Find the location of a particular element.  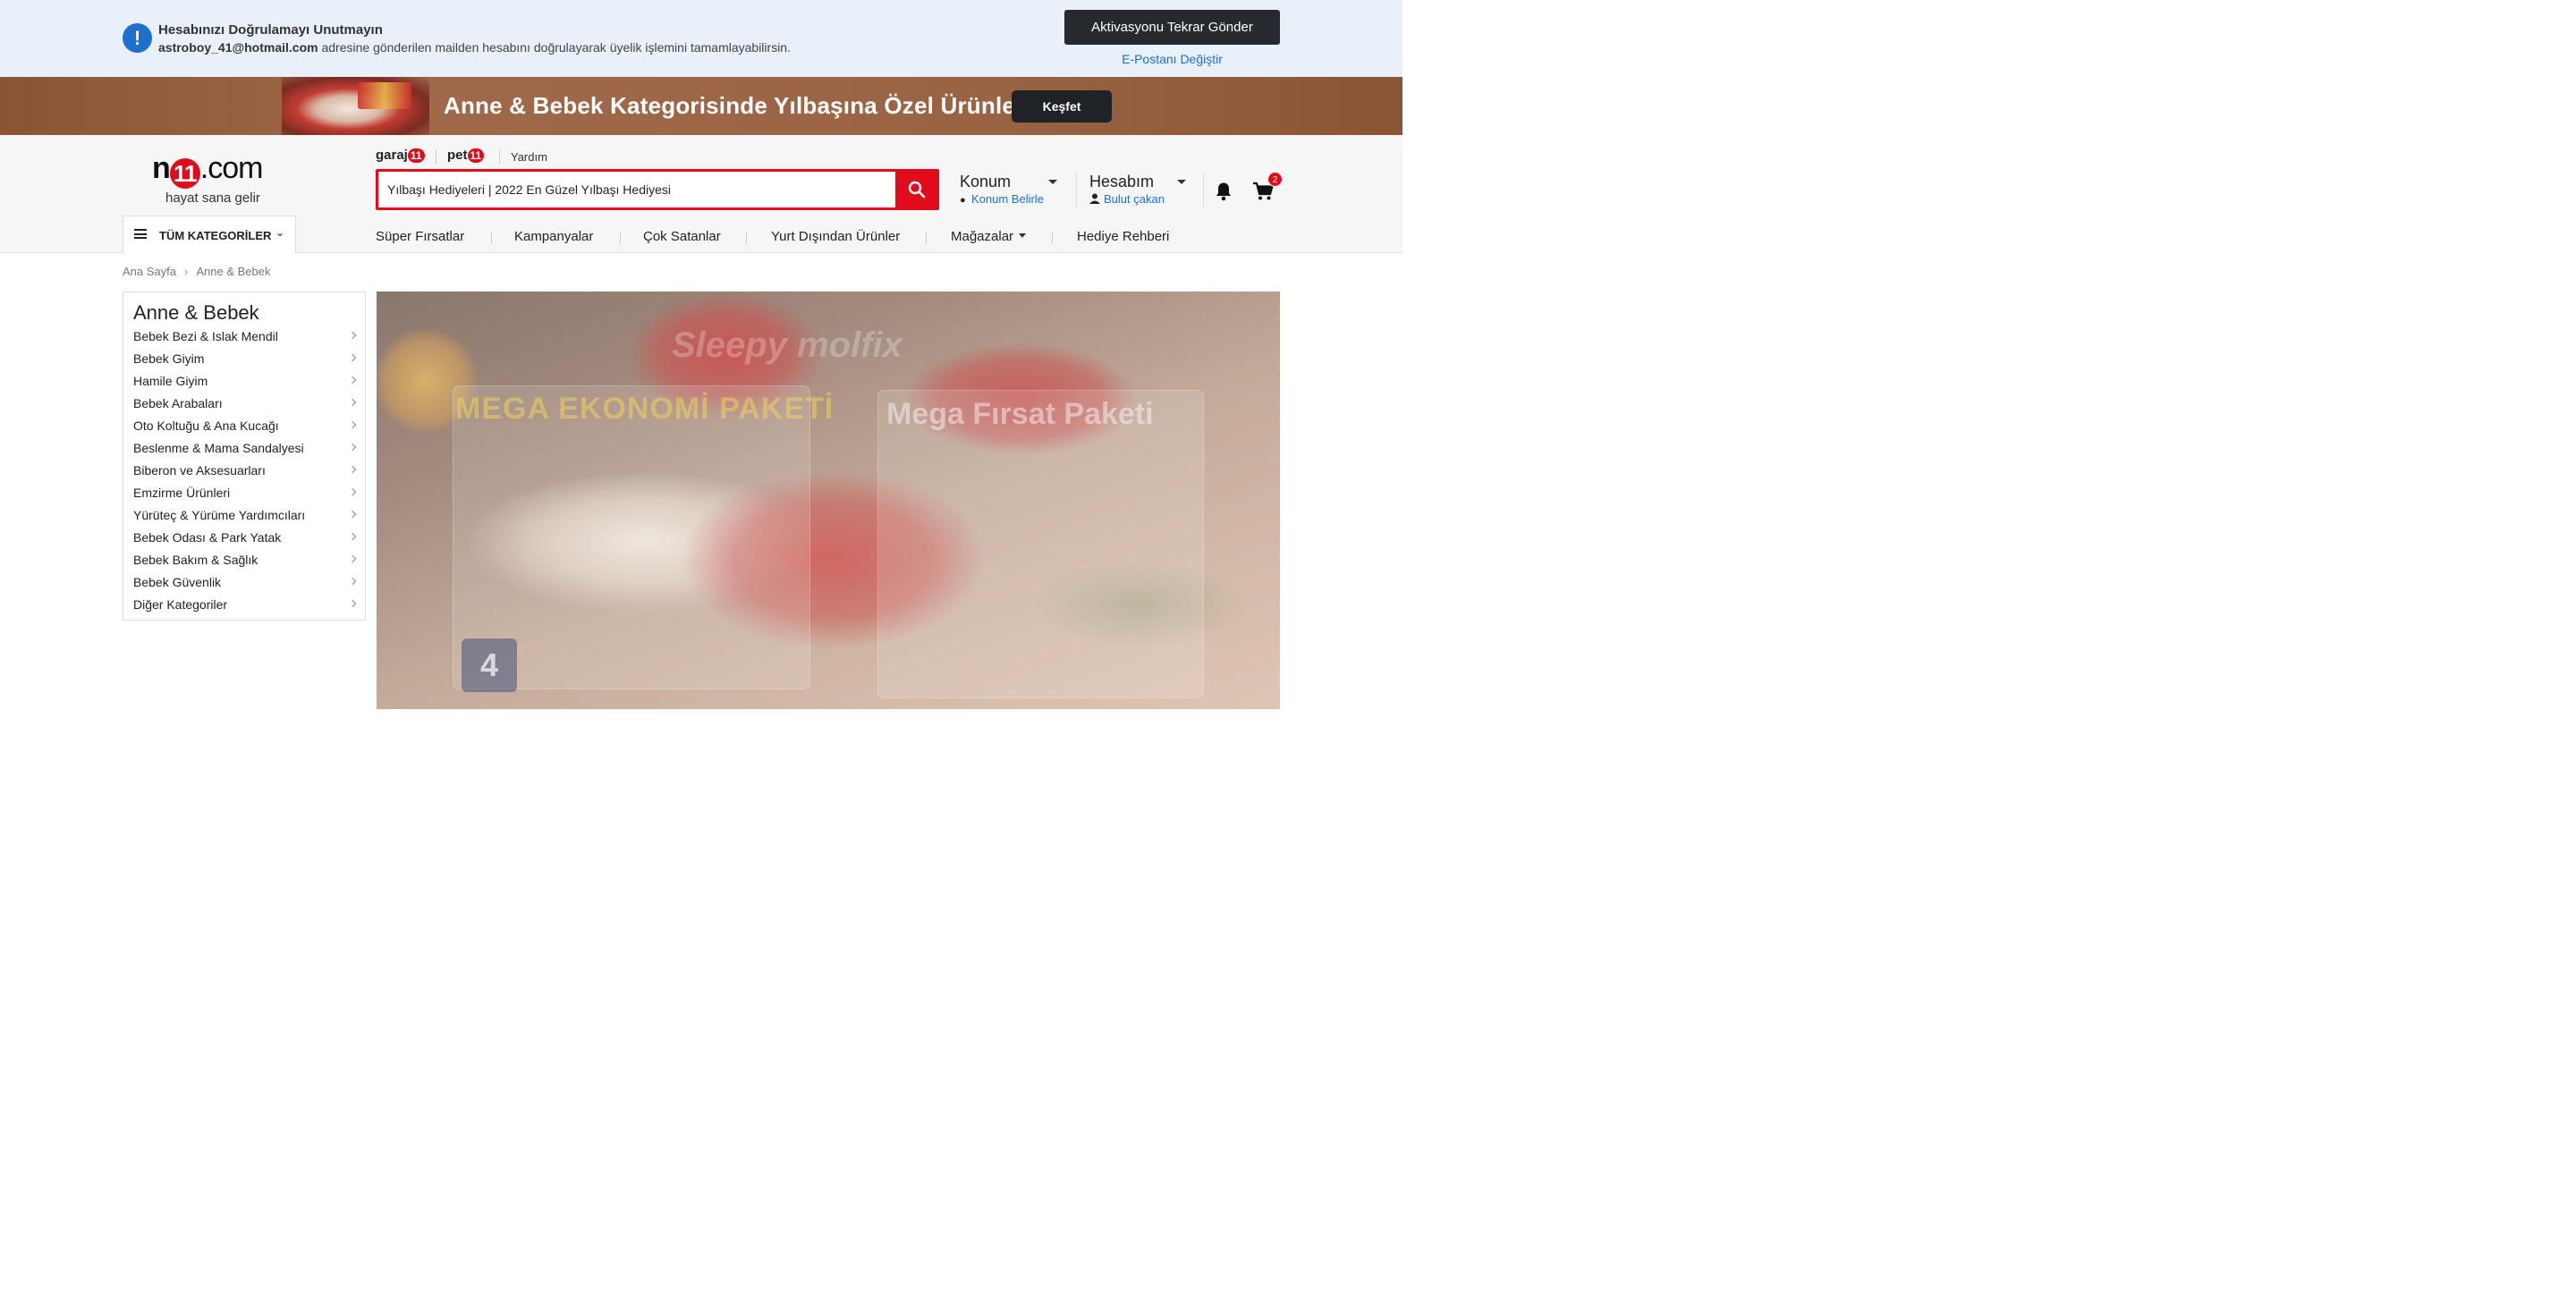

category-item-label: Bebek Giyim is located at coordinates (169, 358).